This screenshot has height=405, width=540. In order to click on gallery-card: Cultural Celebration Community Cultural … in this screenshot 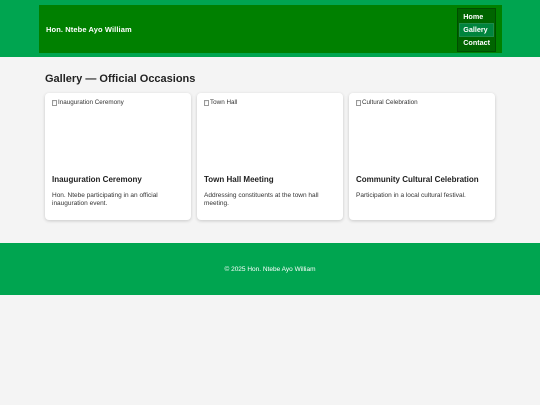, I will do `click(422, 156)`.